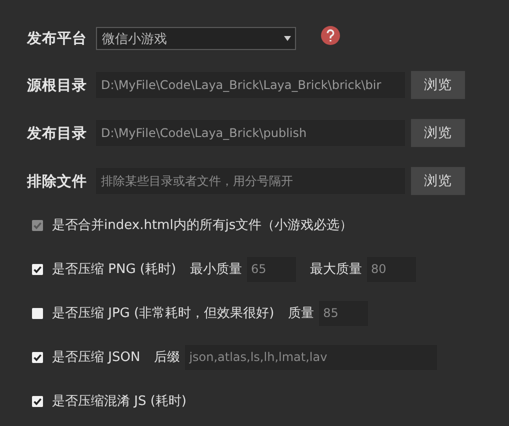 The image size is (509, 426). I want to click on quality-field: 65, so click(271, 269).